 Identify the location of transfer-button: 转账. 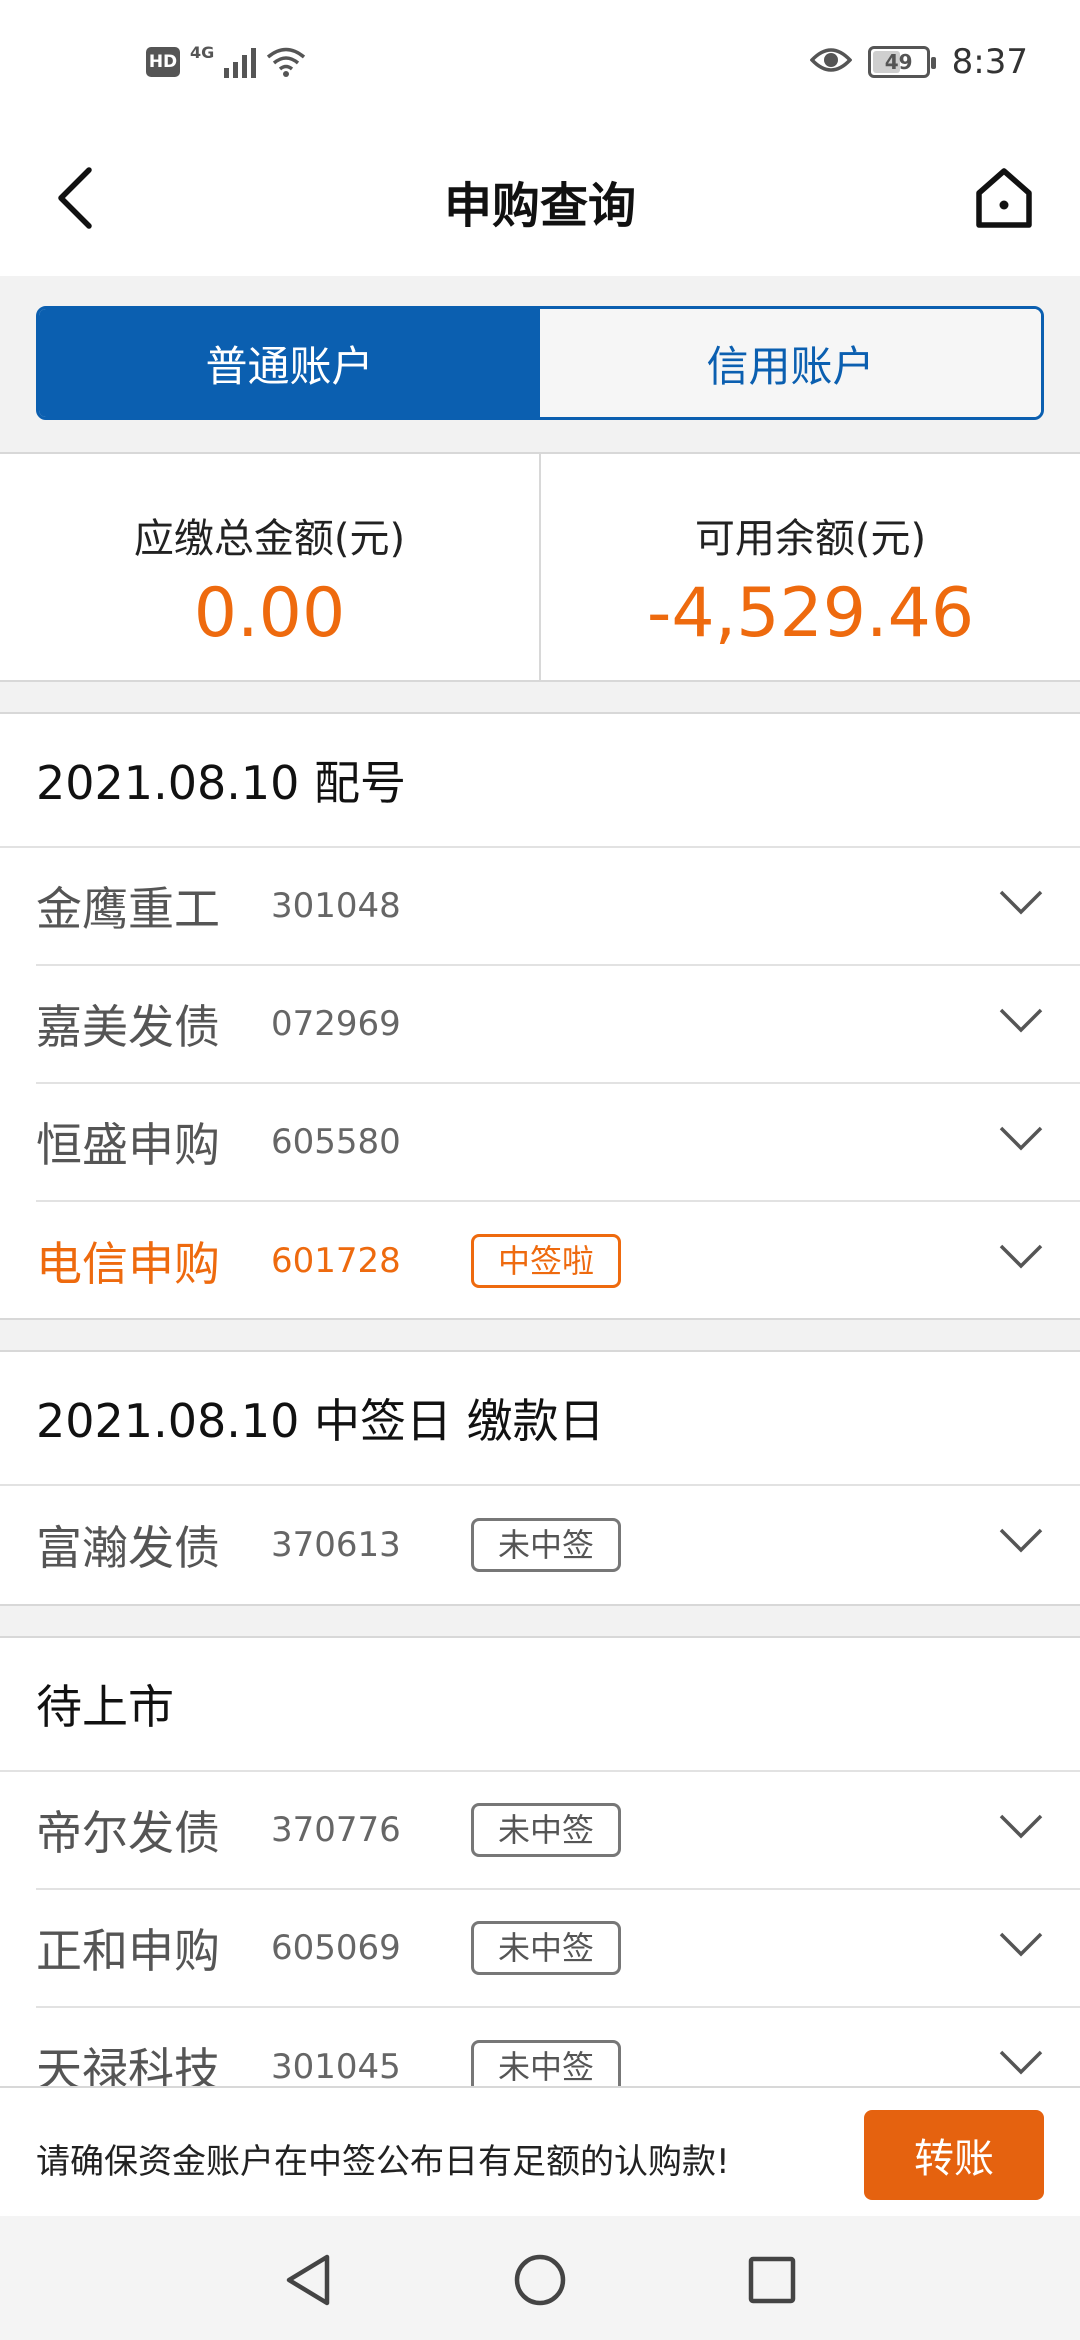
(954, 2155).